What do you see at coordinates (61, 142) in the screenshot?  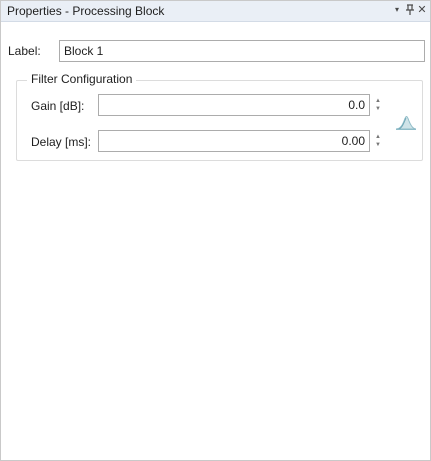 I see `delay-caption: Delay [ms]:` at bounding box center [61, 142].